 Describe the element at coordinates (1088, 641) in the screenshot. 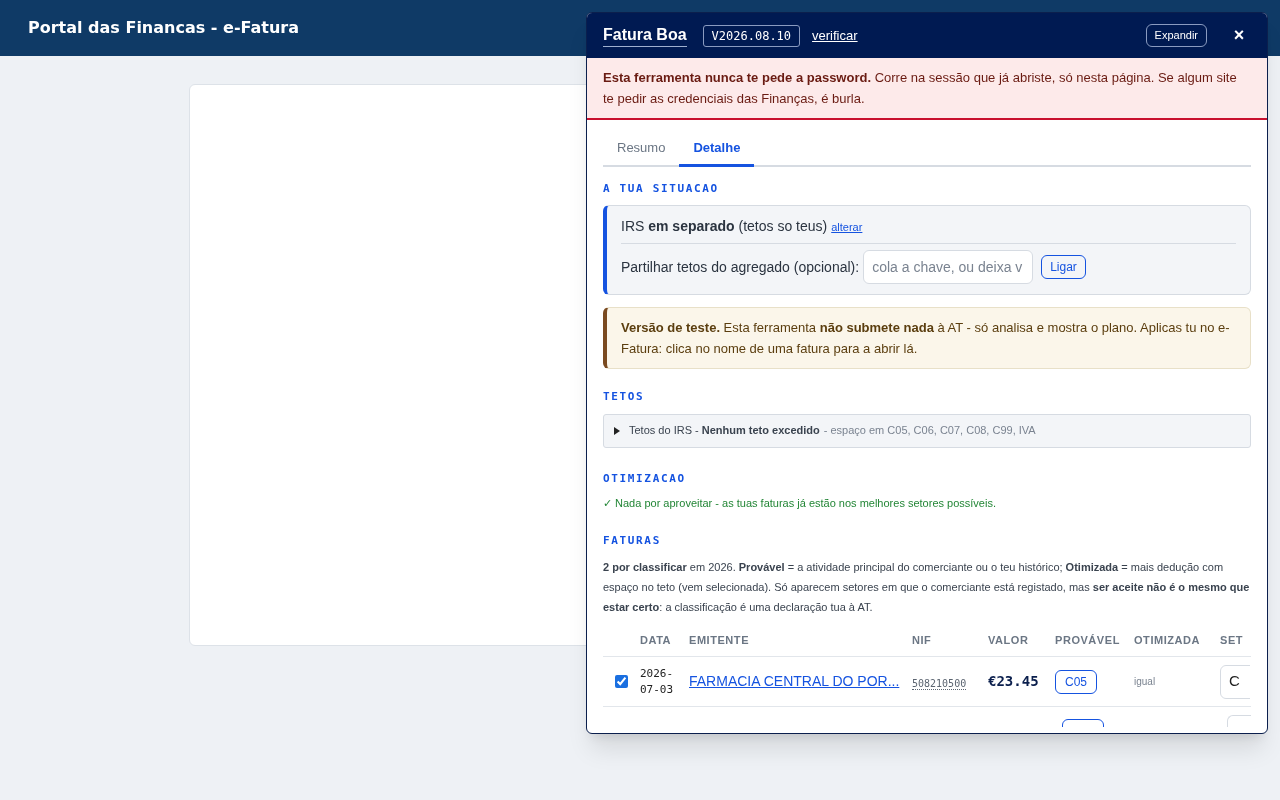

I see `column-header: PROVÁVEL` at that location.